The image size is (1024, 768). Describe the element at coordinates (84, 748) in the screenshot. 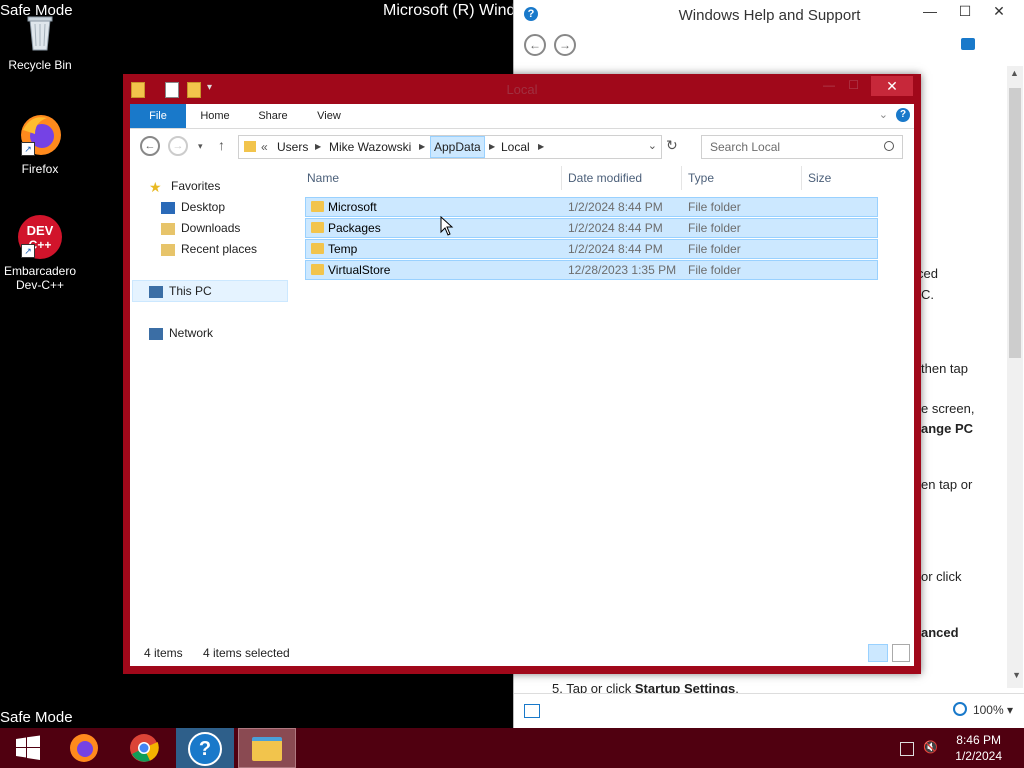

I see `taskbar-firefox` at that location.